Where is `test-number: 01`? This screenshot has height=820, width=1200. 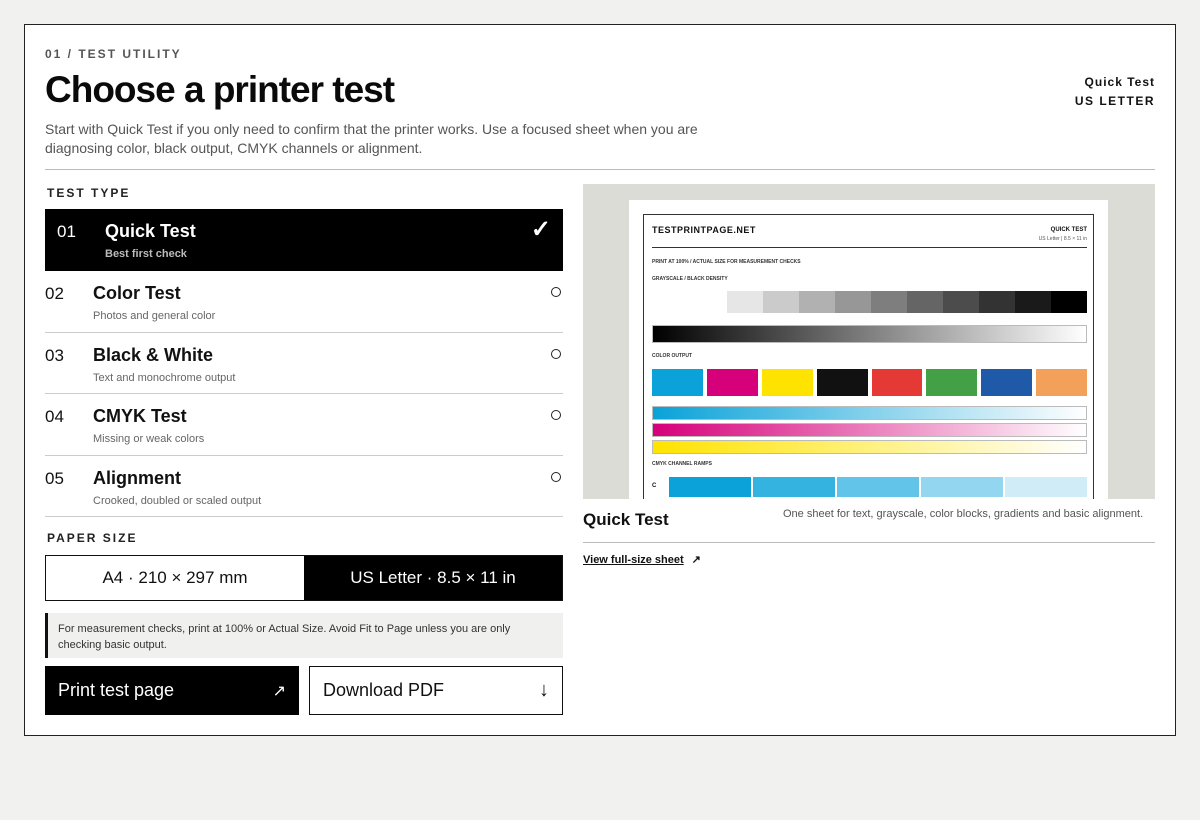
test-number: 01 is located at coordinates (66, 231).